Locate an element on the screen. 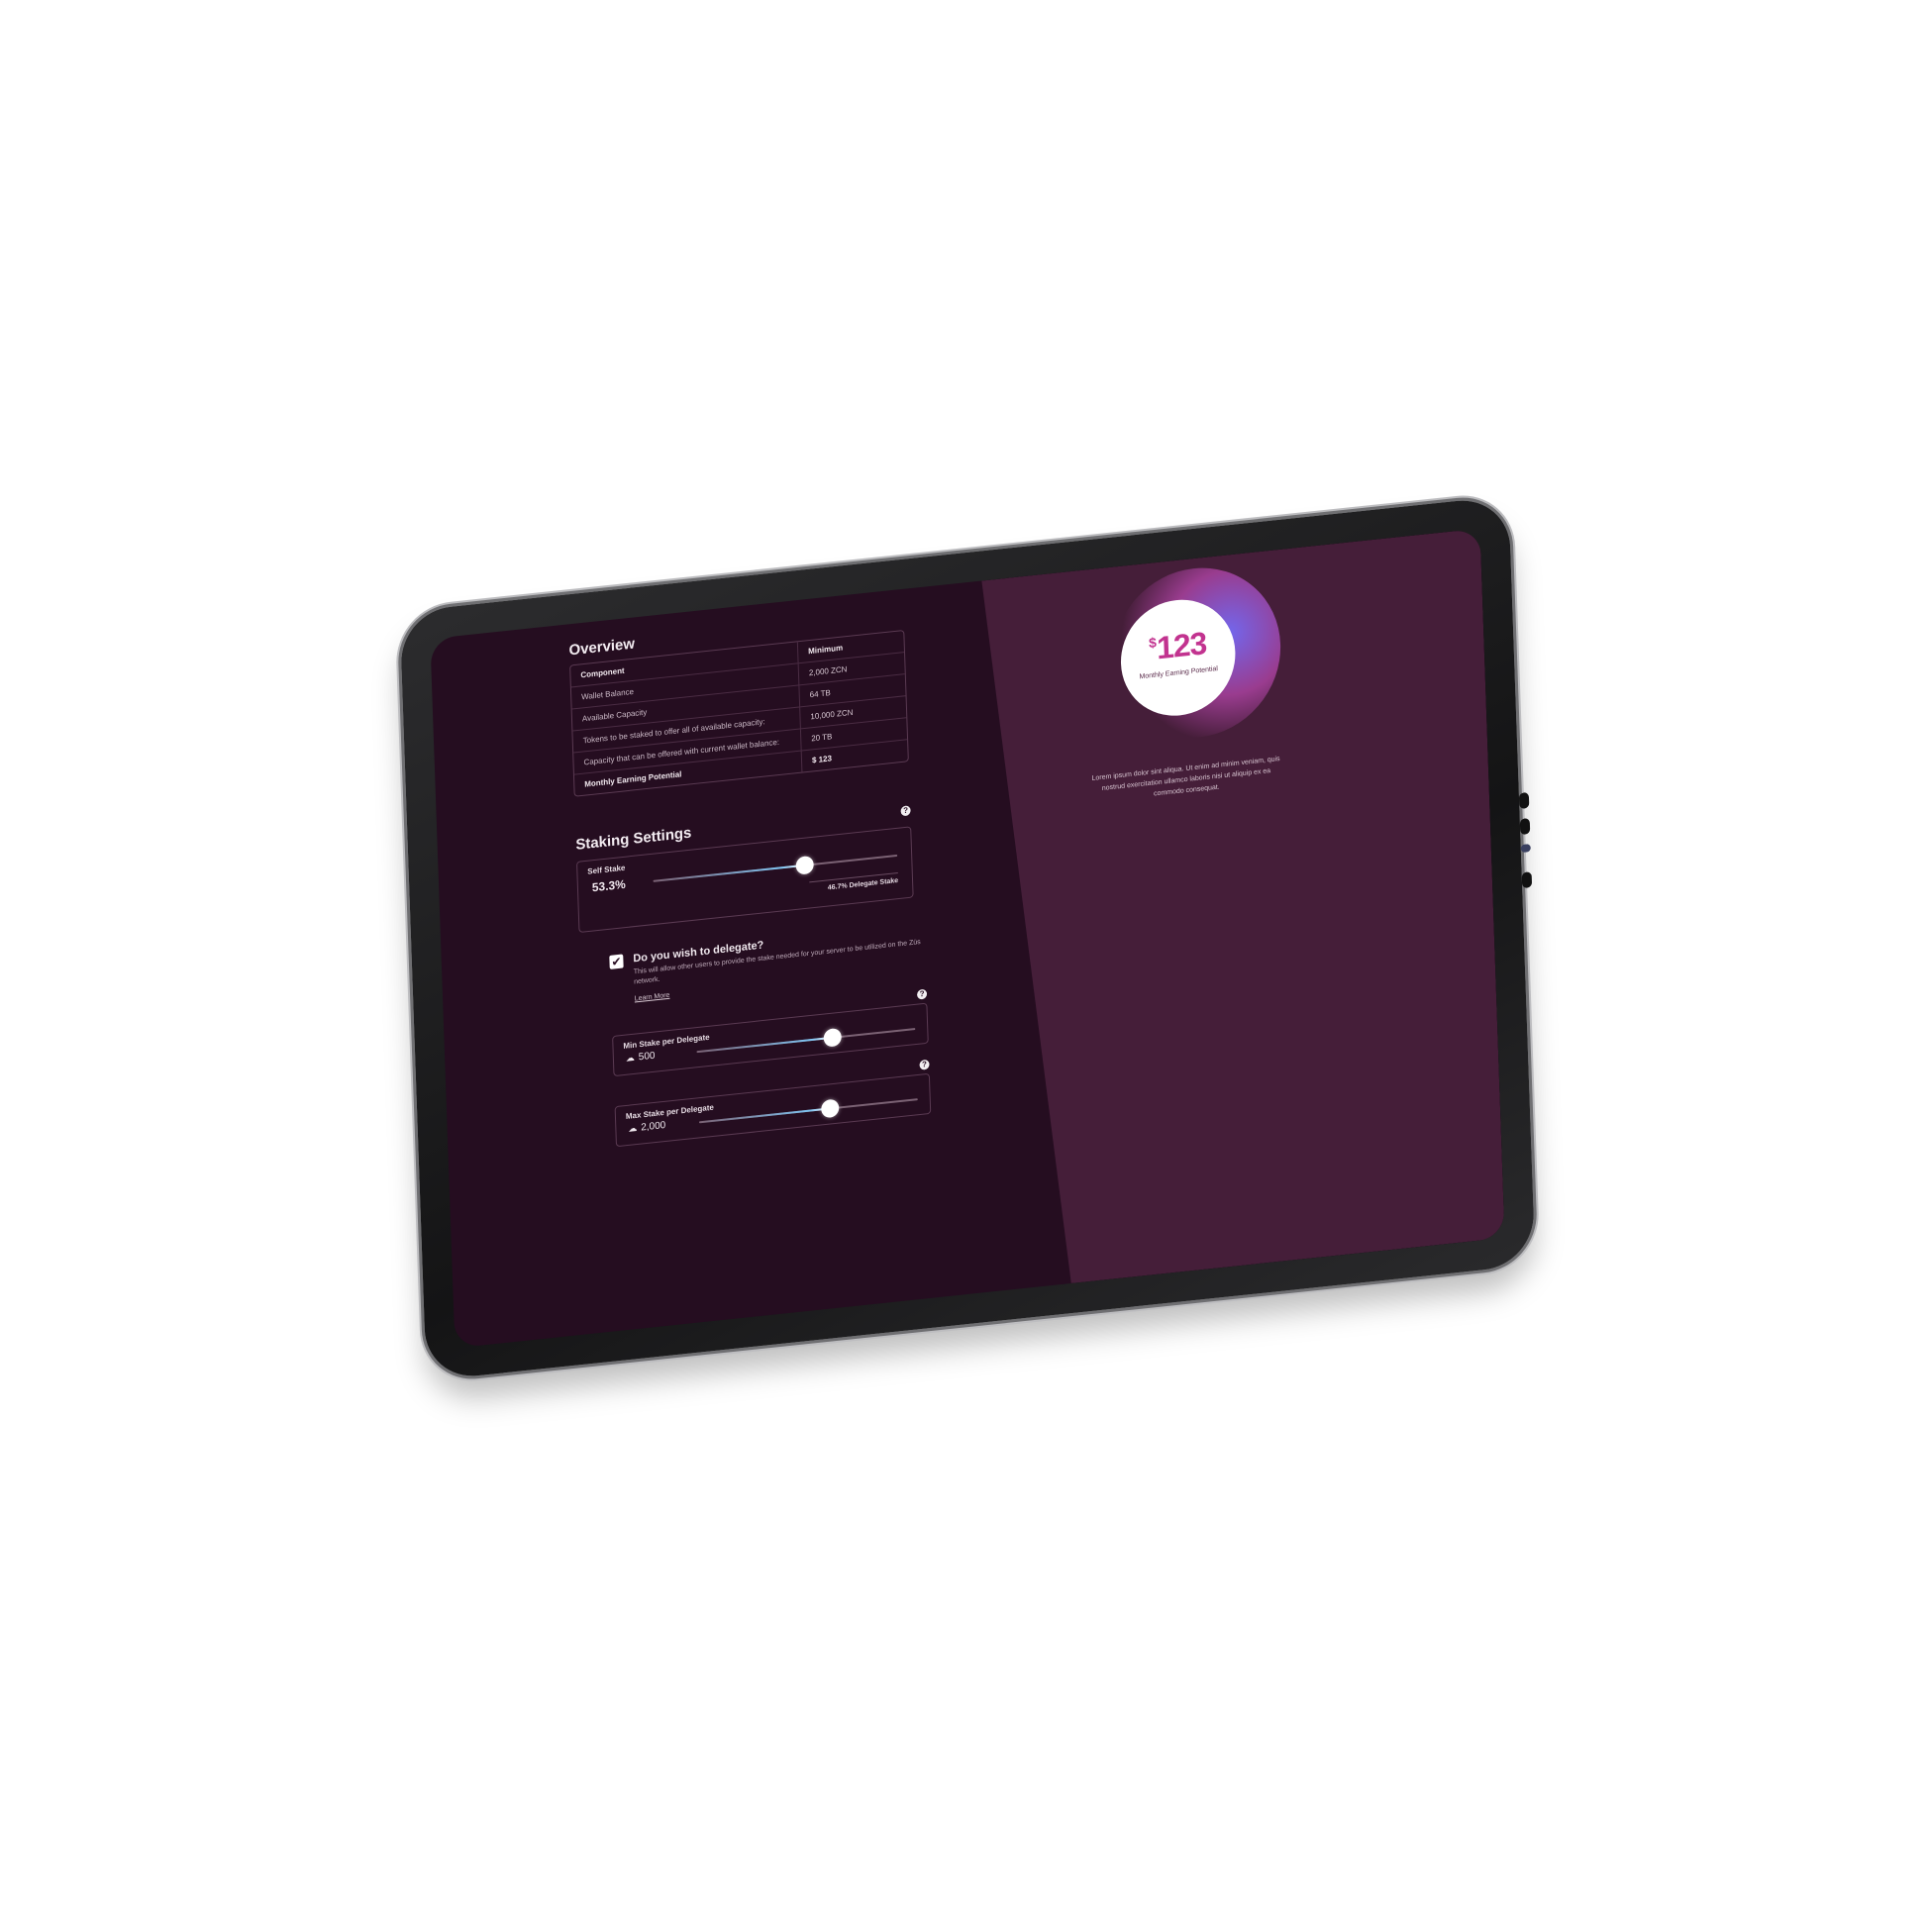 This screenshot has width=1928, height=1932. max-stake-slider is located at coordinates (808, 1110).